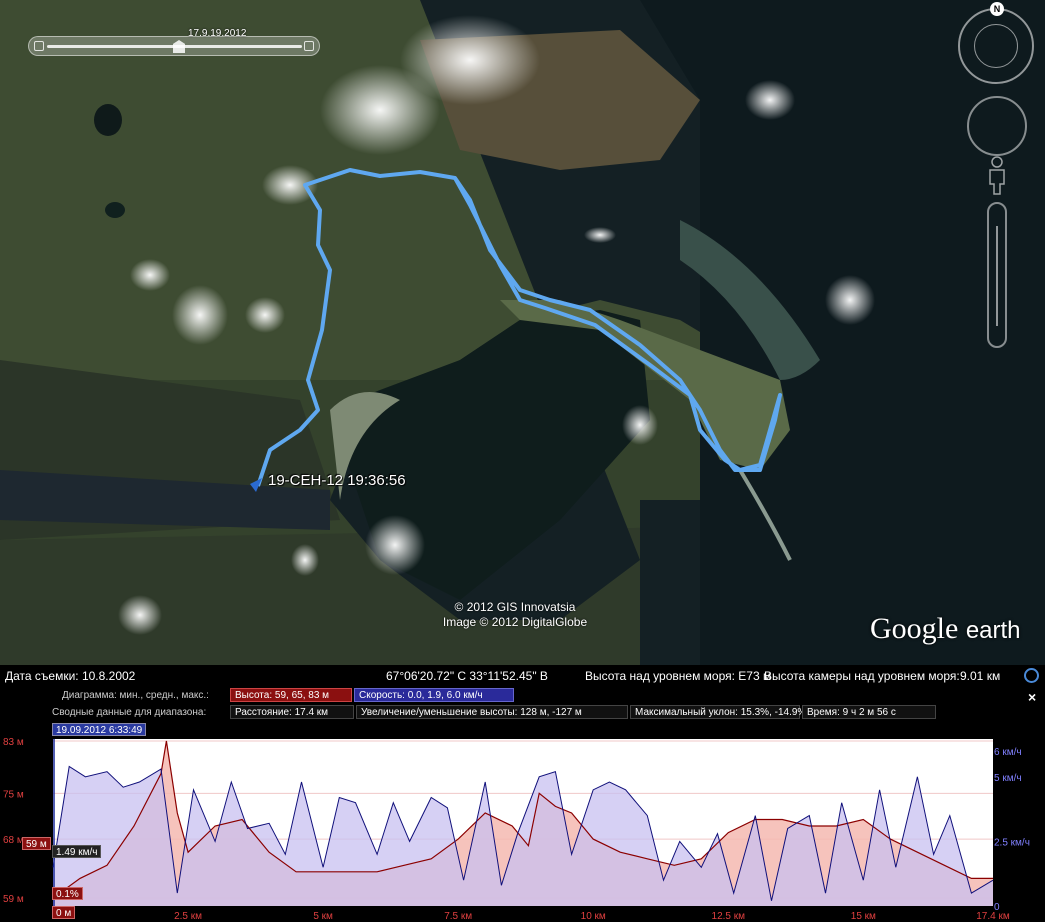  I want to click on streaming-indicator-icon, so click(1031, 675).